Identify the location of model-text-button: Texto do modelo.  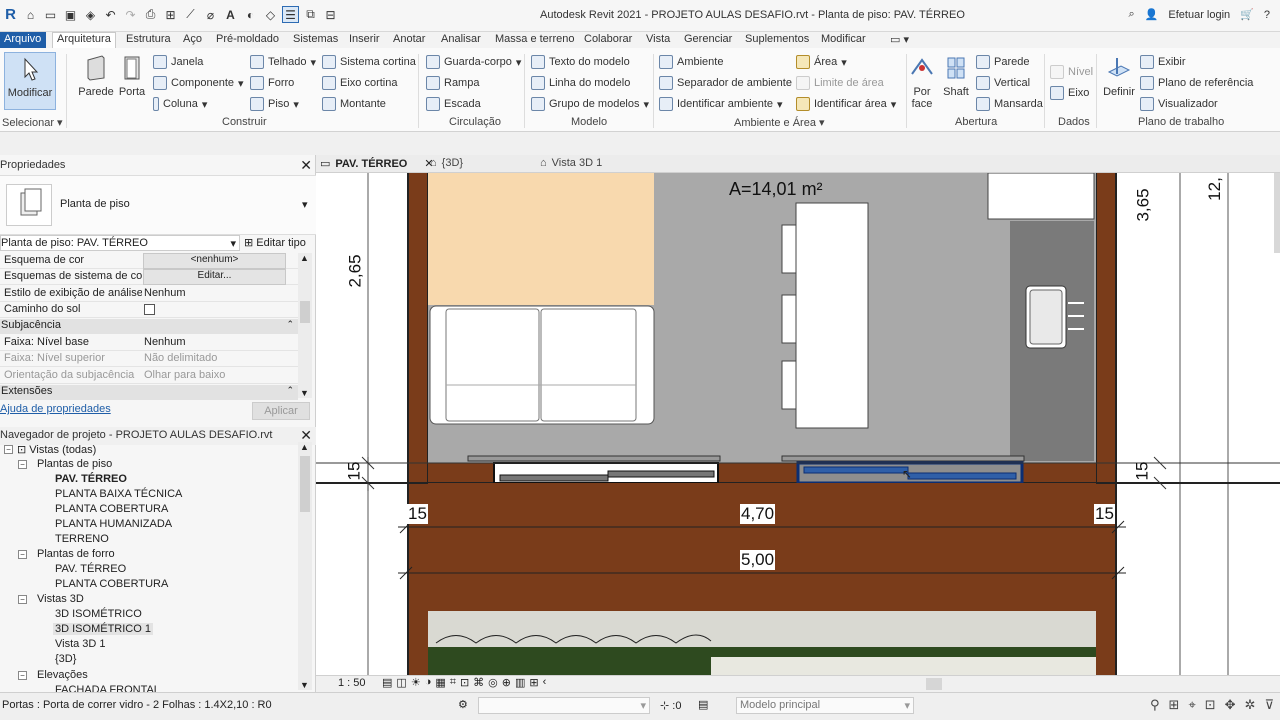
(580, 62).